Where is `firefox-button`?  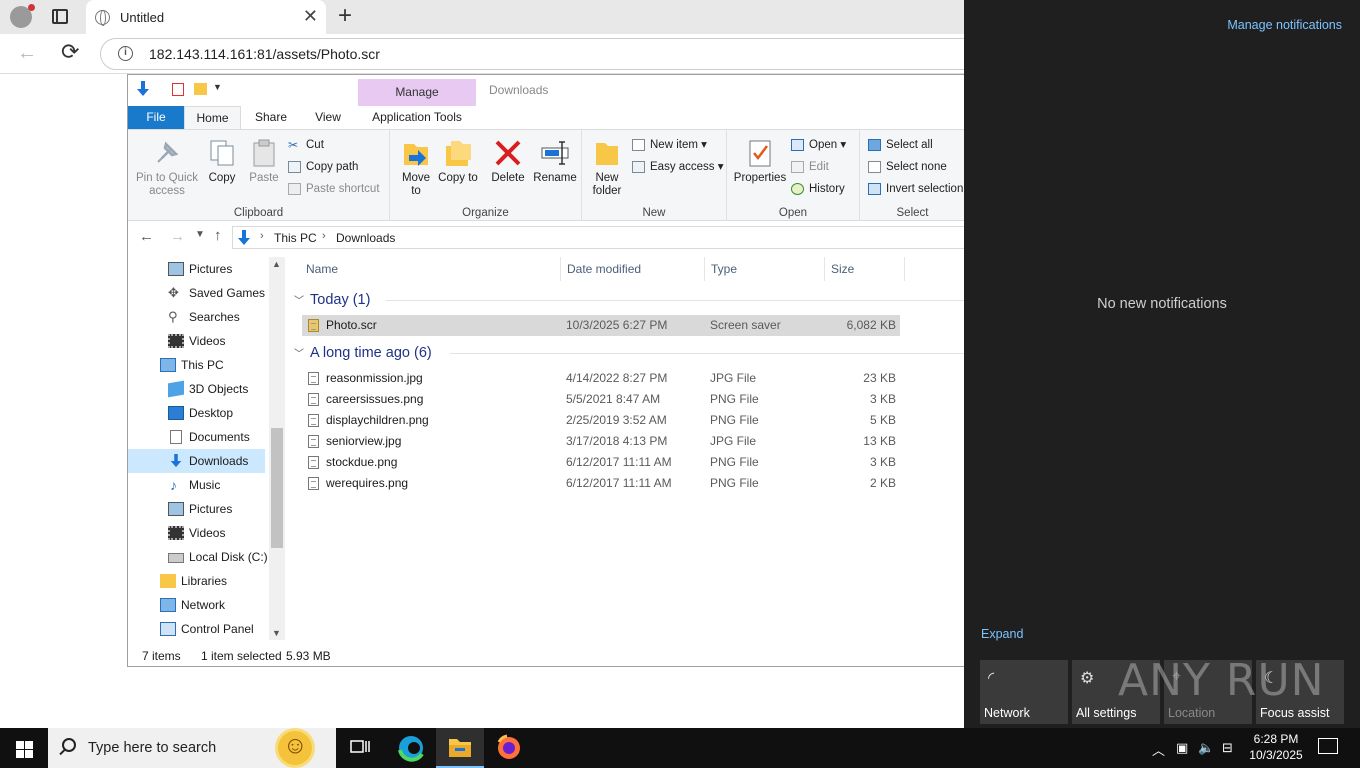
firefox-button is located at coordinates (510, 748).